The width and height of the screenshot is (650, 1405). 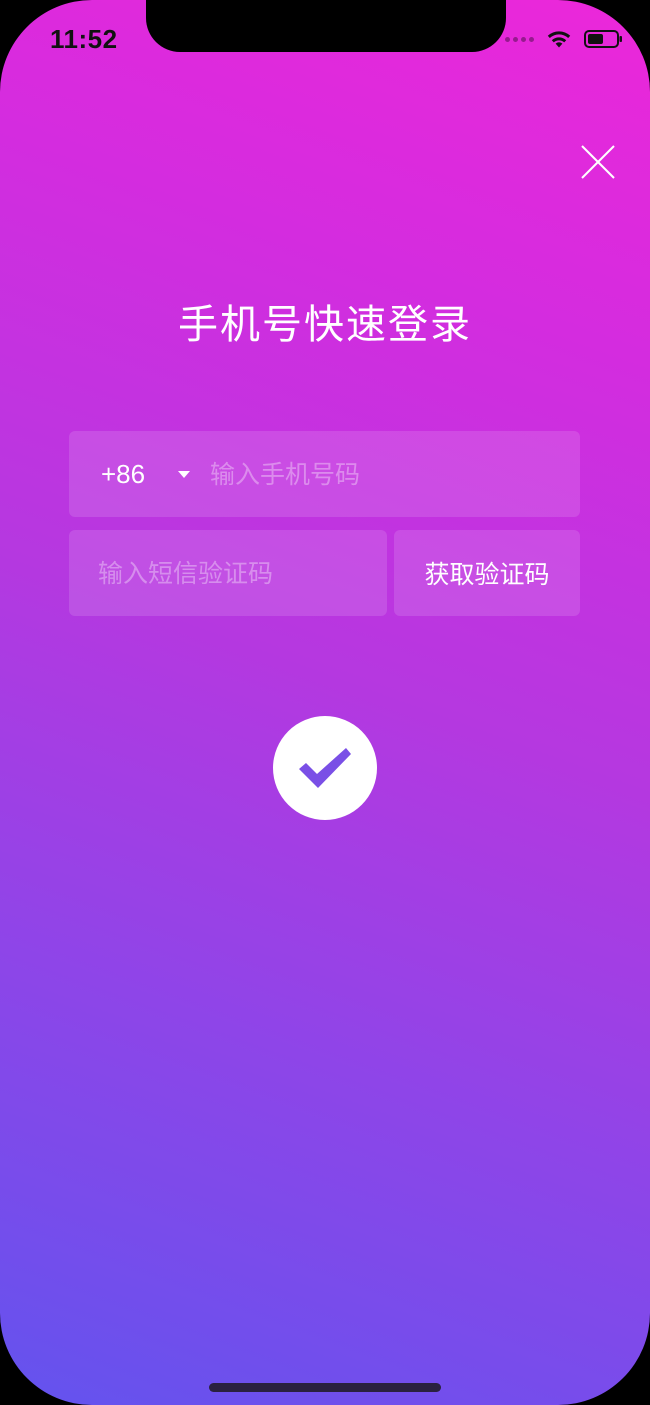 I want to click on wifi-icon, so click(x=559, y=39).